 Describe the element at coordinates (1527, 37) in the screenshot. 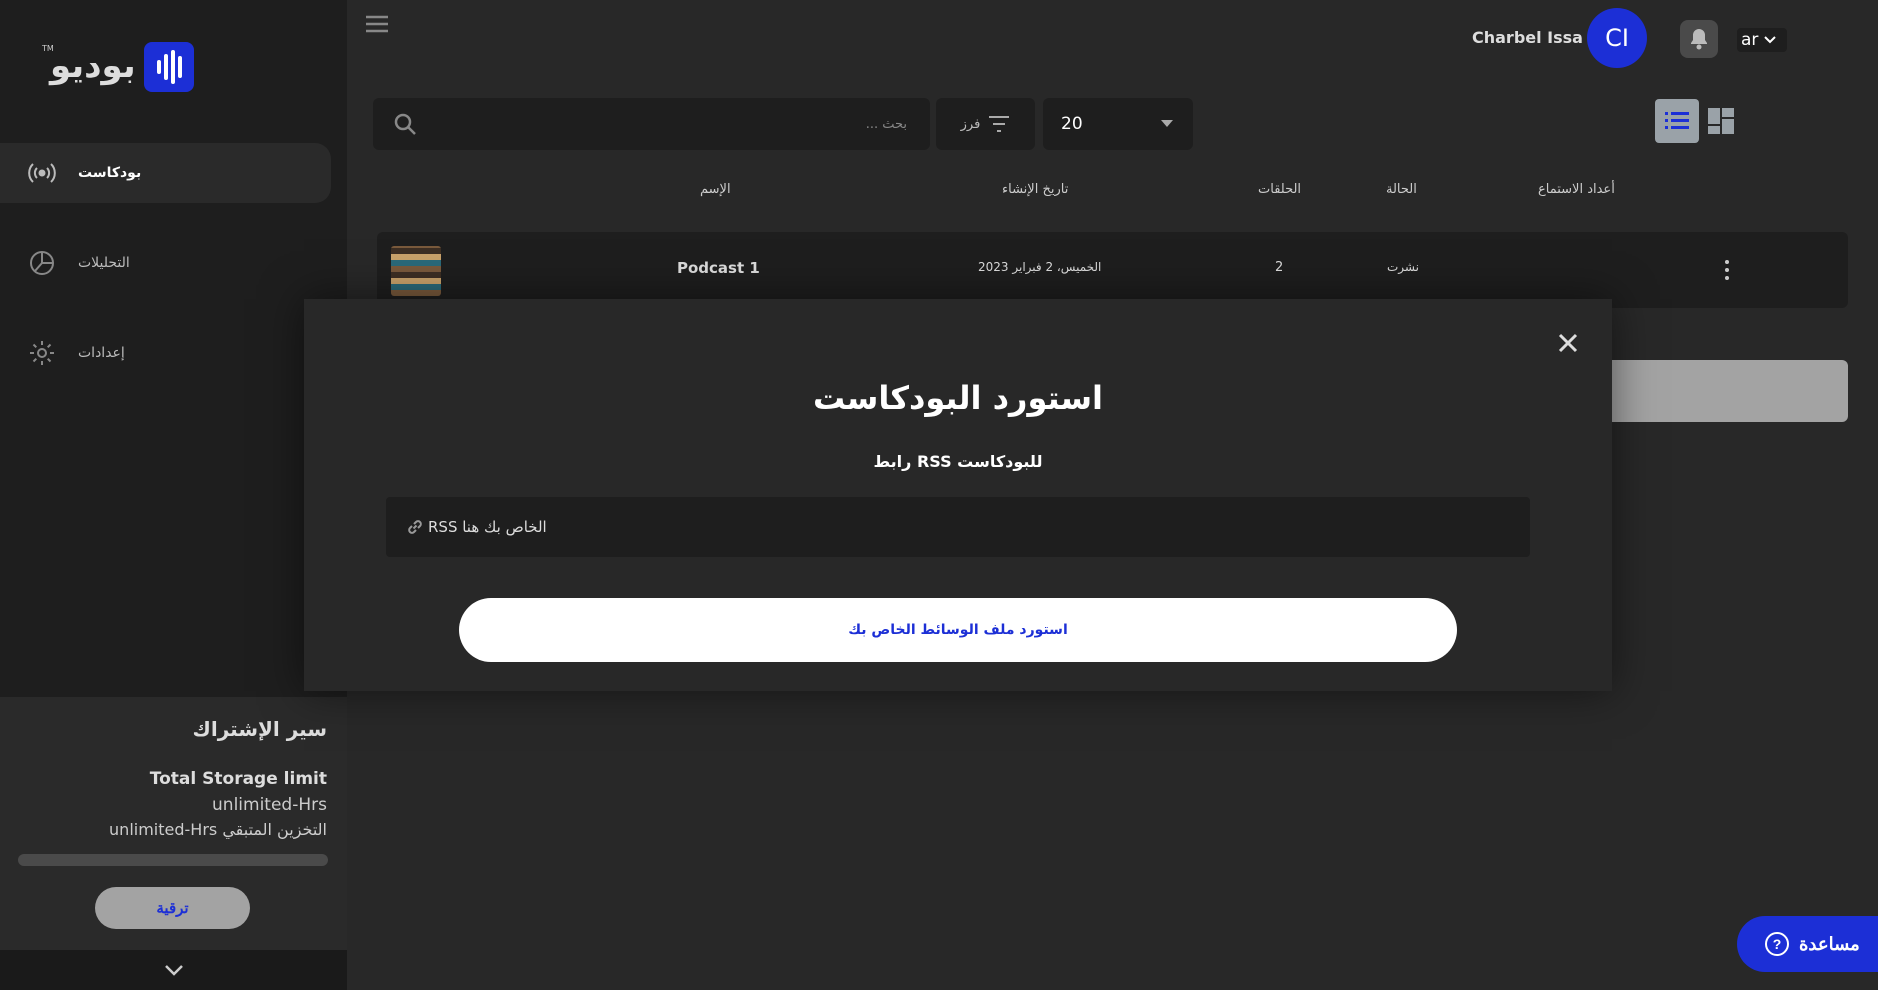

I see `user-name: Charbel Issa` at that location.